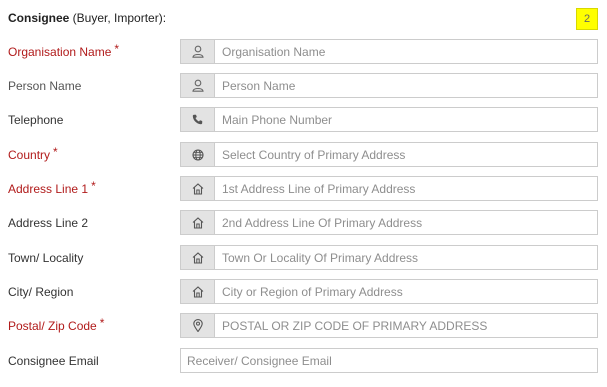 The width and height of the screenshot is (607, 387). Describe the element at coordinates (36, 119) in the screenshot. I see `field-label: Telephone` at that location.